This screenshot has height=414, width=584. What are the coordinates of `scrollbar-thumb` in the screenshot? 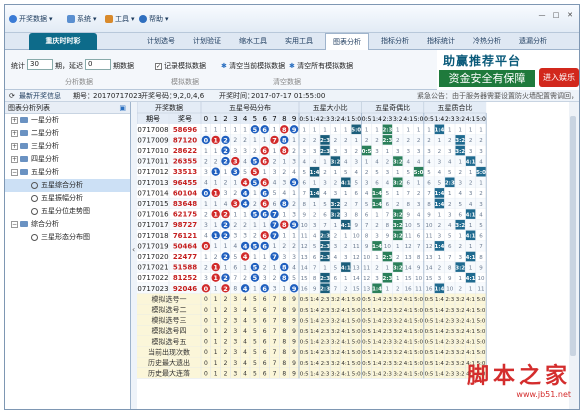 It's located at (573, 236).